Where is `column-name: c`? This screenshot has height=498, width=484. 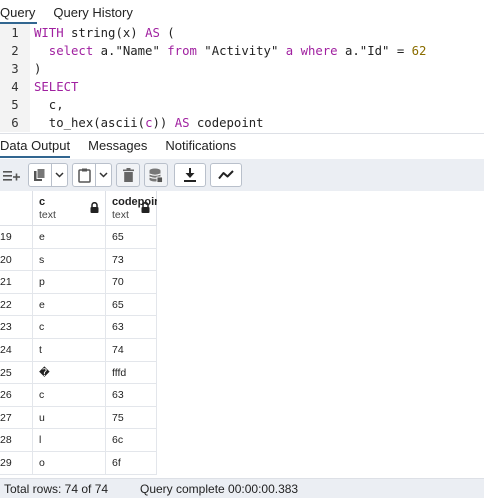
column-name: c is located at coordinates (42, 202).